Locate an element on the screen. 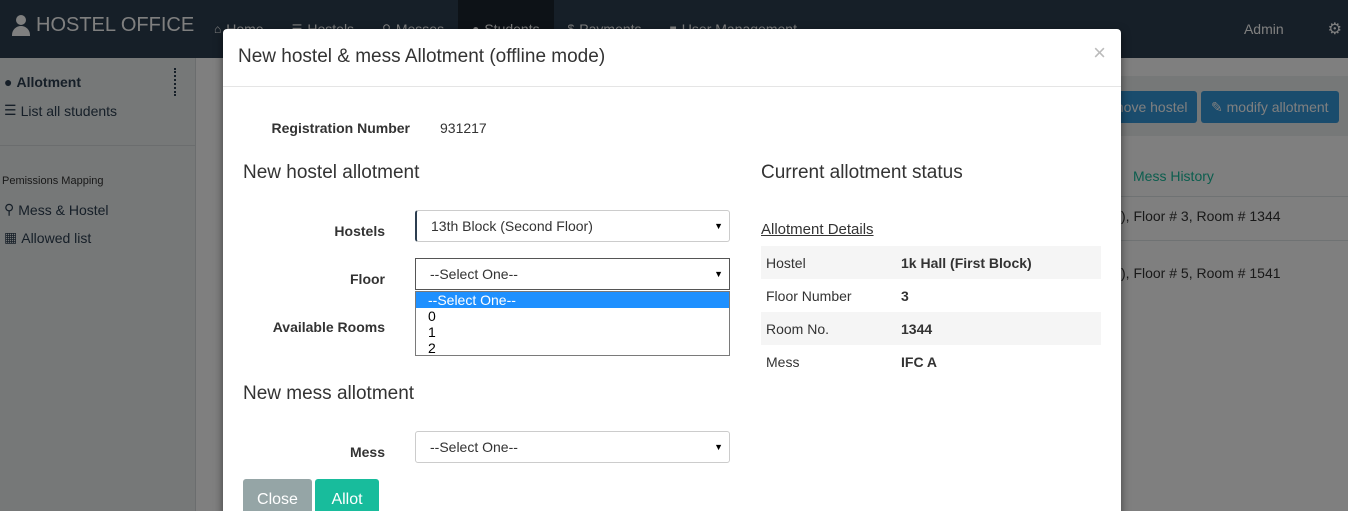  new-hostel-heading: New hostel allotment is located at coordinates (331, 172).